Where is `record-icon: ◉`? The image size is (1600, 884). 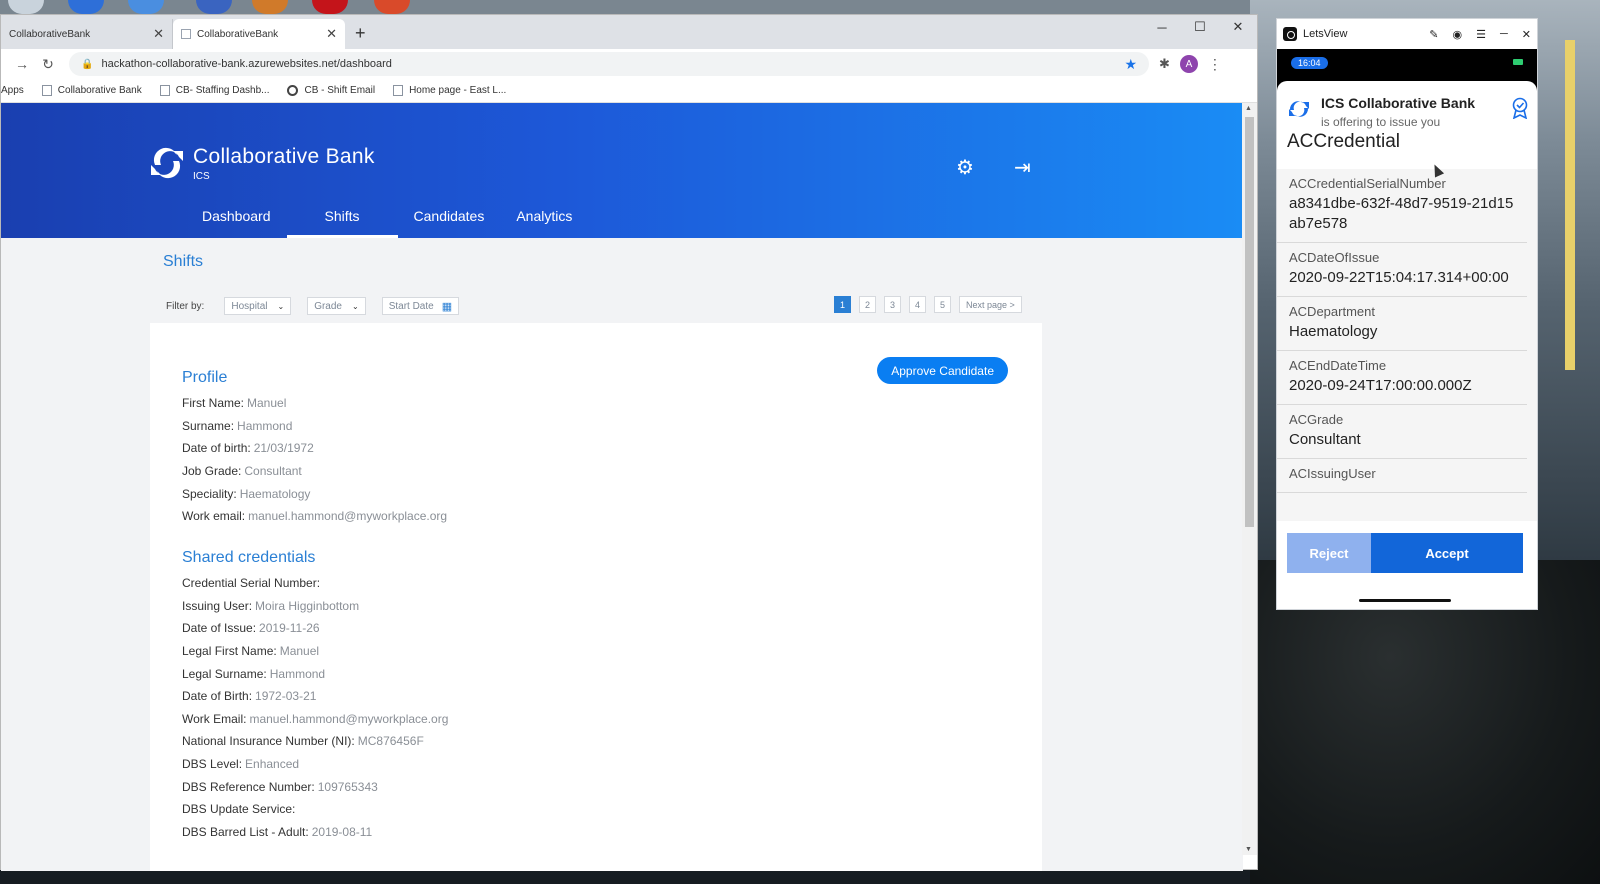 record-icon: ◉ is located at coordinates (1458, 34).